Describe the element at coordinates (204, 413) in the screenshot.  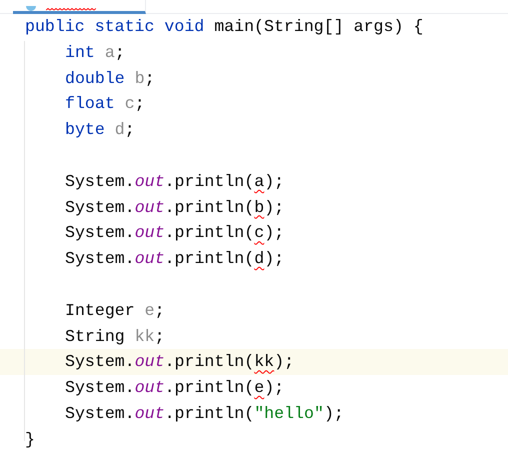
I see `code-line: System.out.println("hello");` at that location.